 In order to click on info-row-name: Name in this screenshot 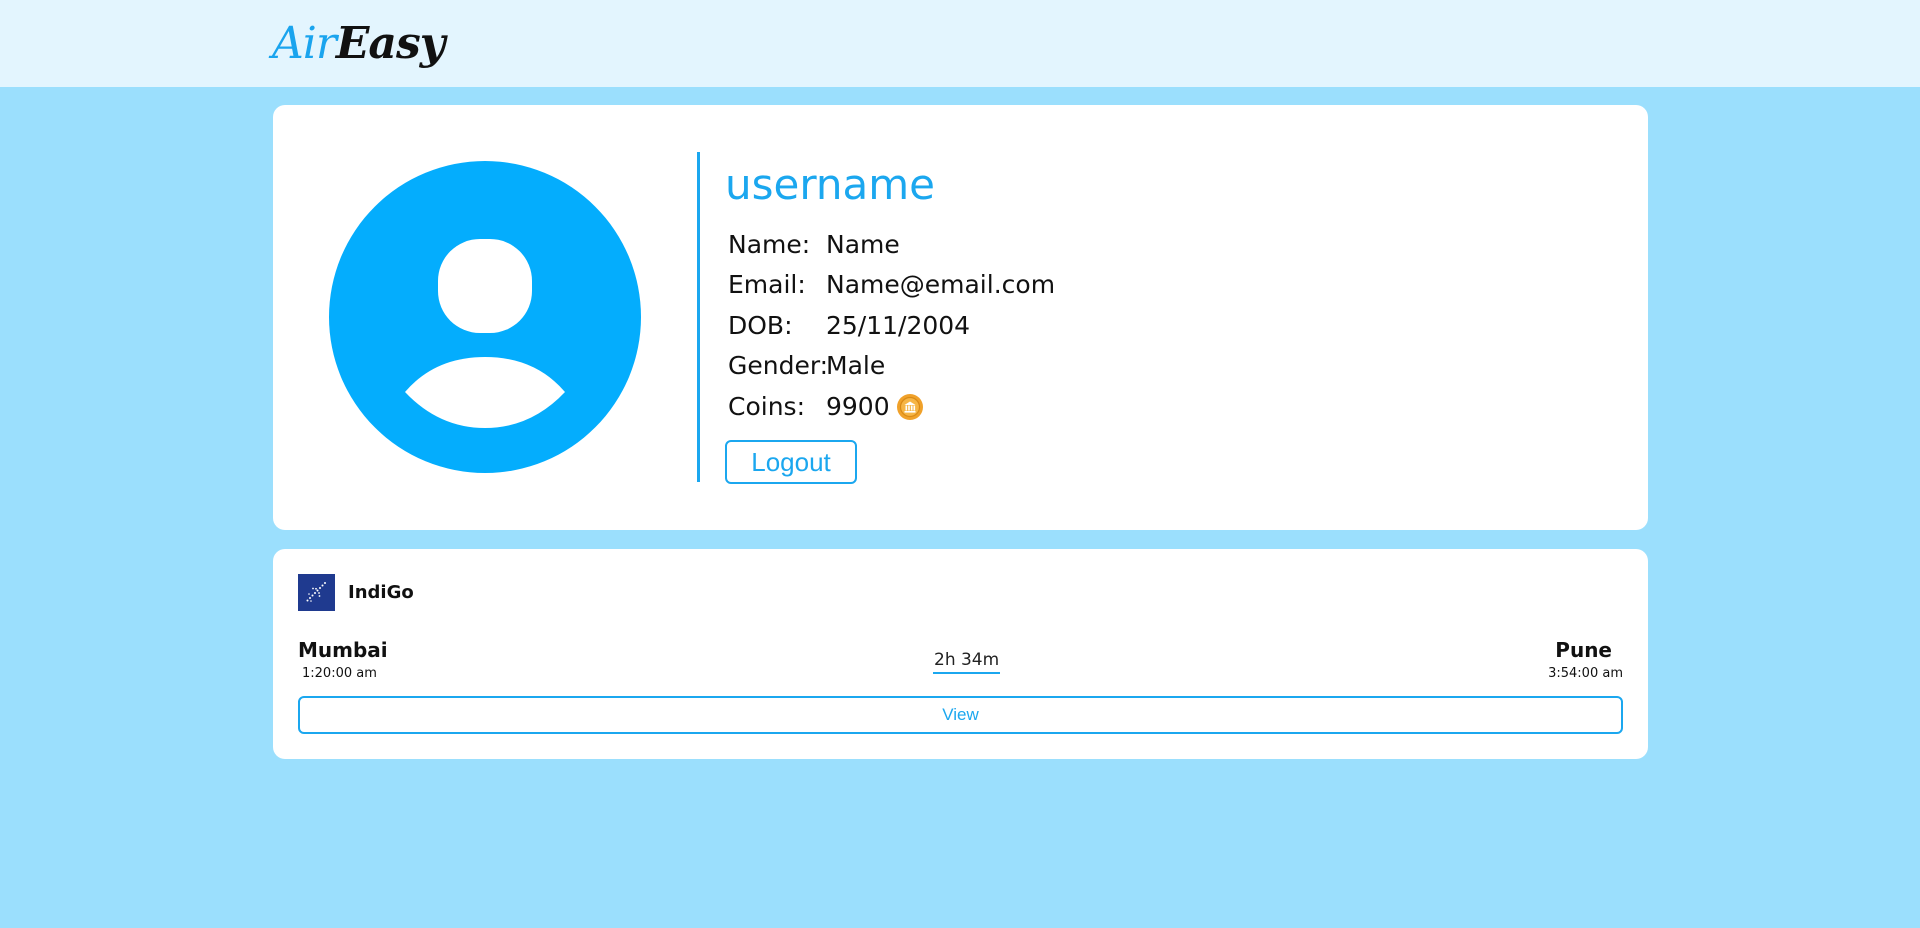, I will do `click(814, 245)`.